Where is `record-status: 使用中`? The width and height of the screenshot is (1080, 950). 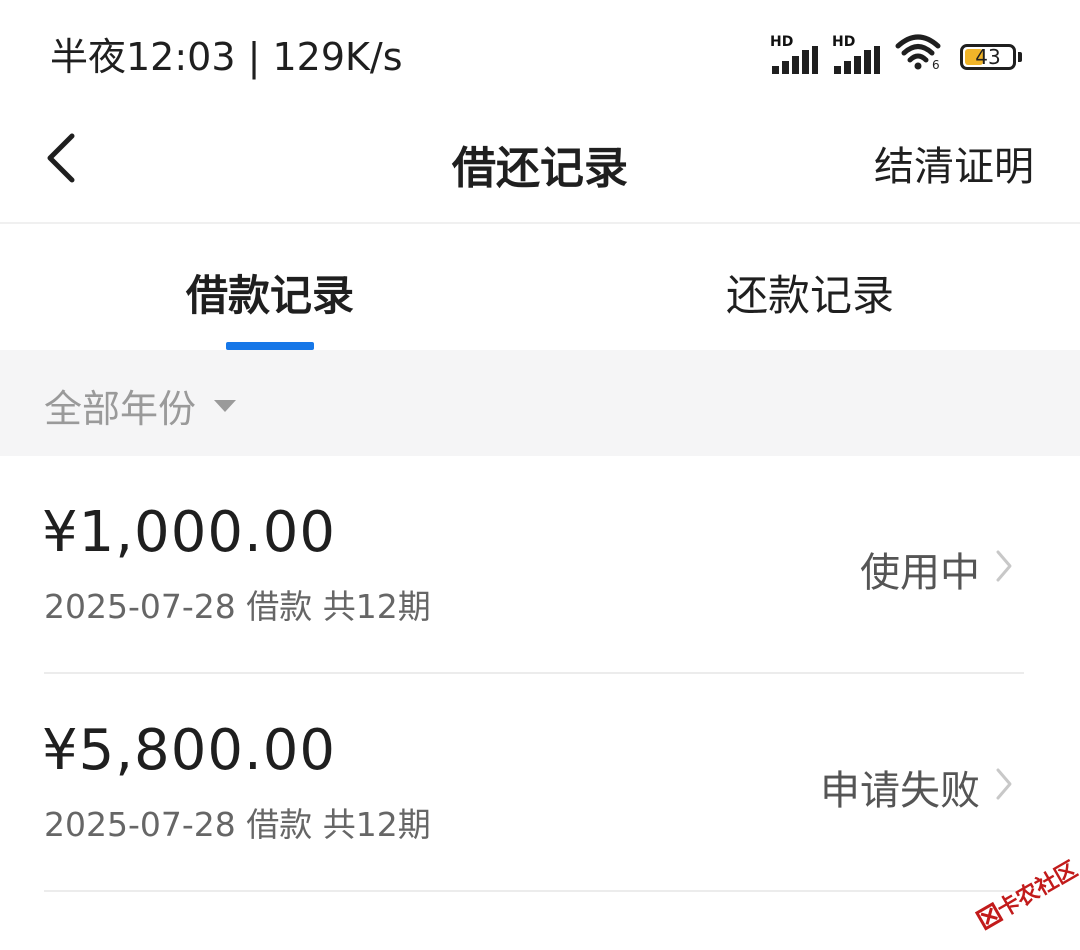
record-status: 使用中 is located at coordinates (920, 573).